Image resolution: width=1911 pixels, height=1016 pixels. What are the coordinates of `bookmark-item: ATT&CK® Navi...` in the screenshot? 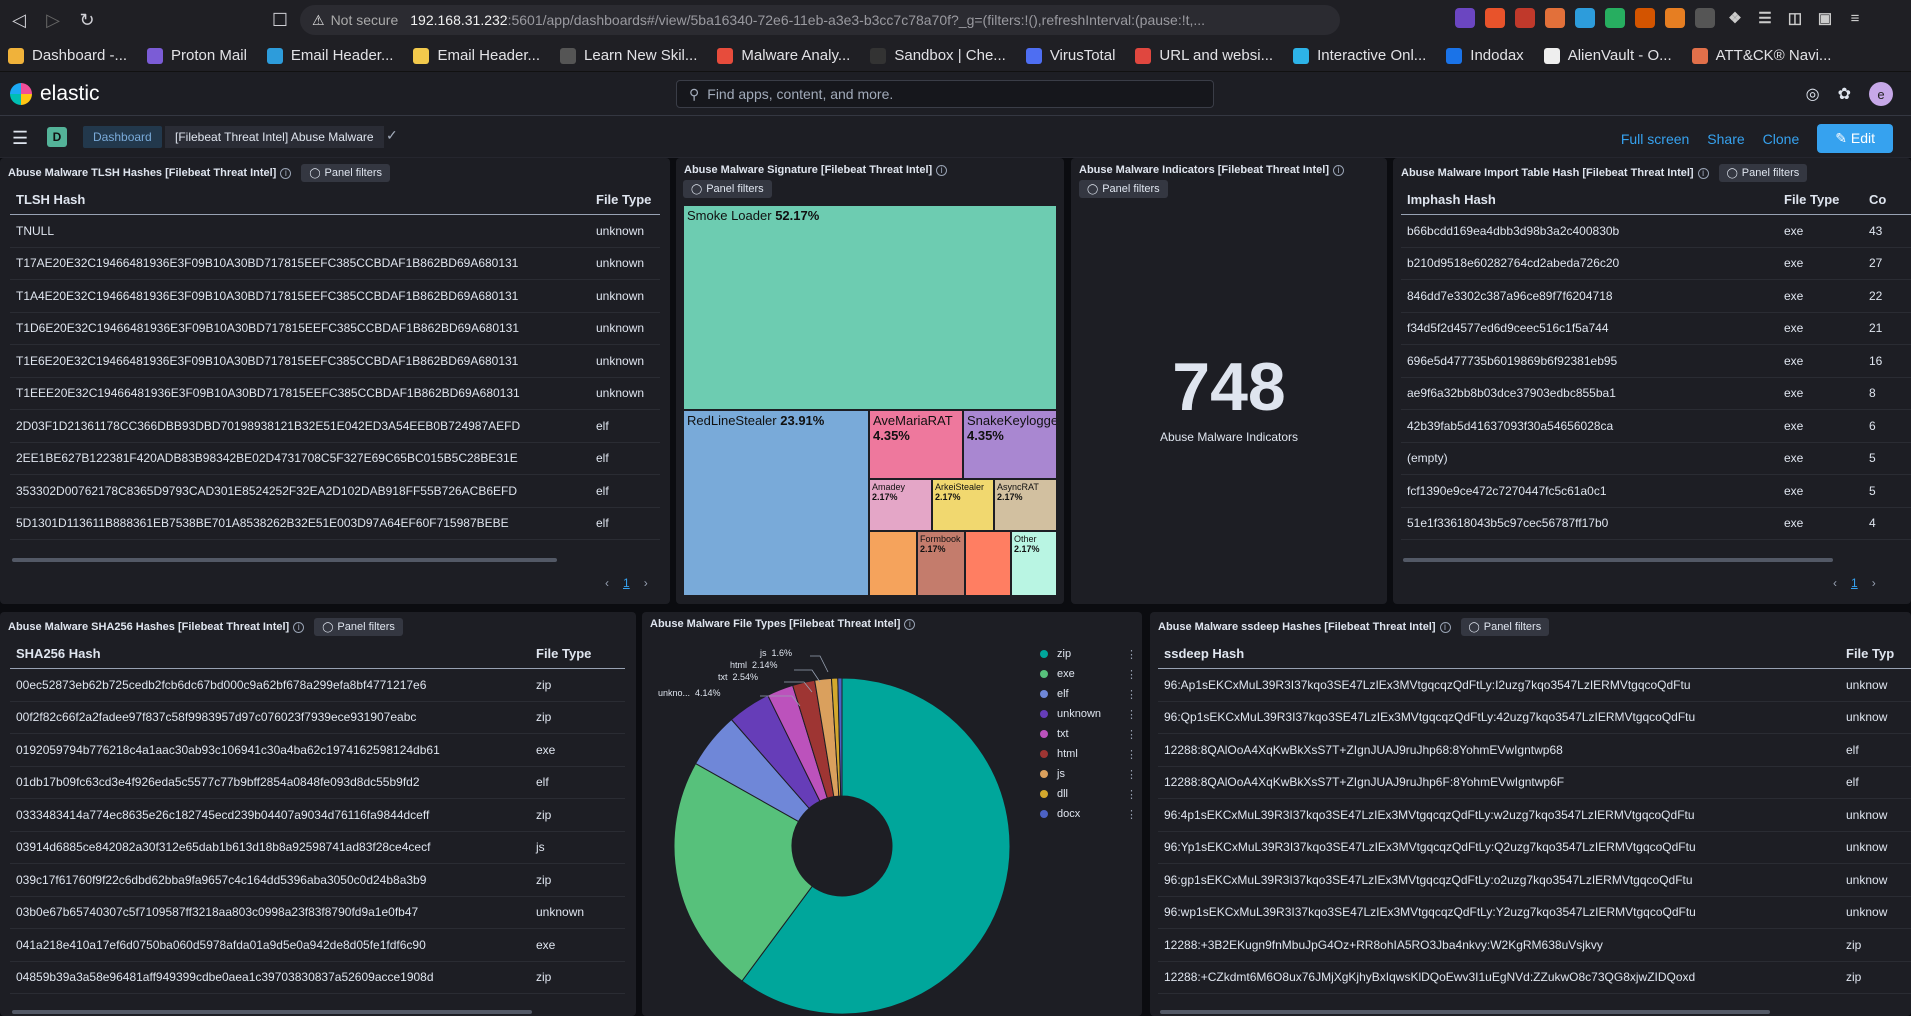 It's located at (1761, 55).